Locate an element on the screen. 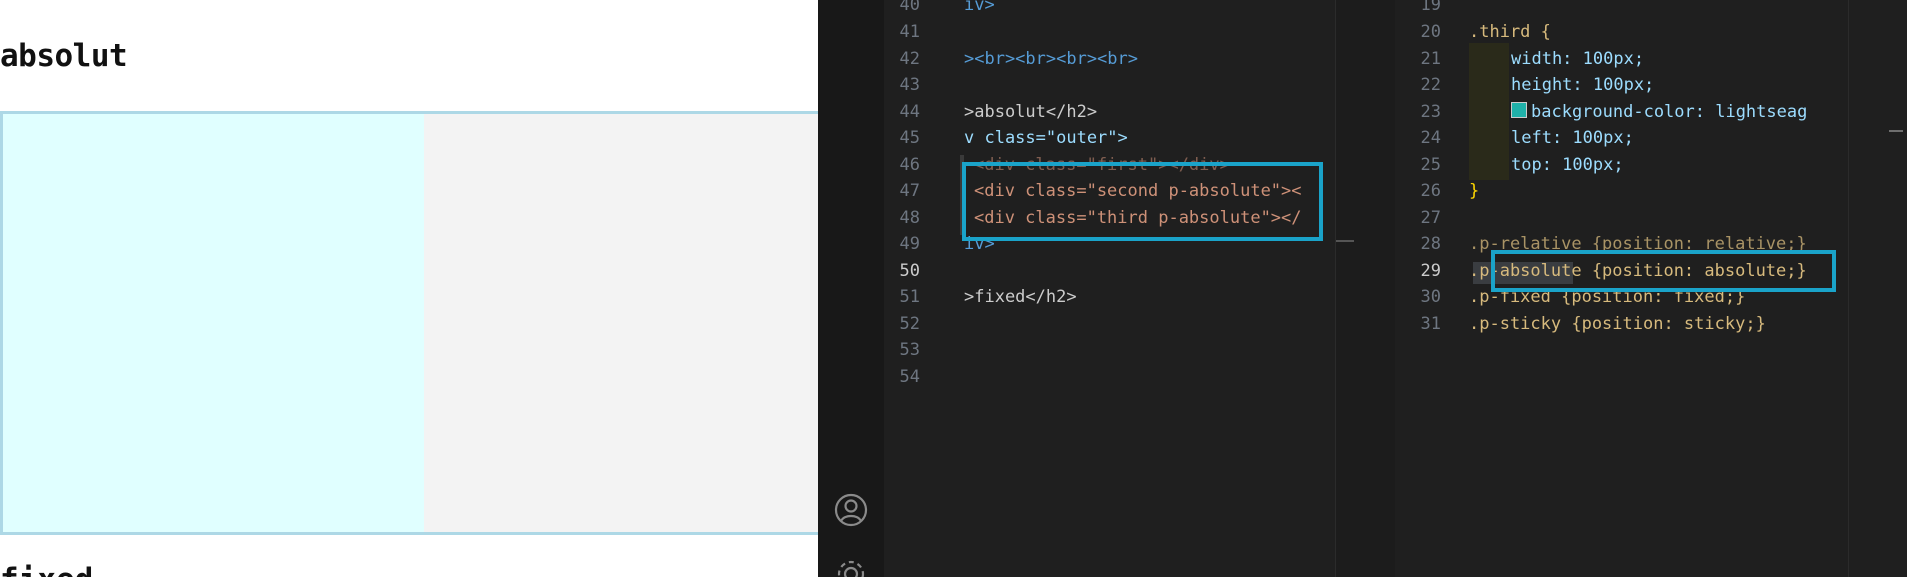 The height and width of the screenshot is (577, 1907). css-rule-third: .third { is located at coordinates (1510, 32).